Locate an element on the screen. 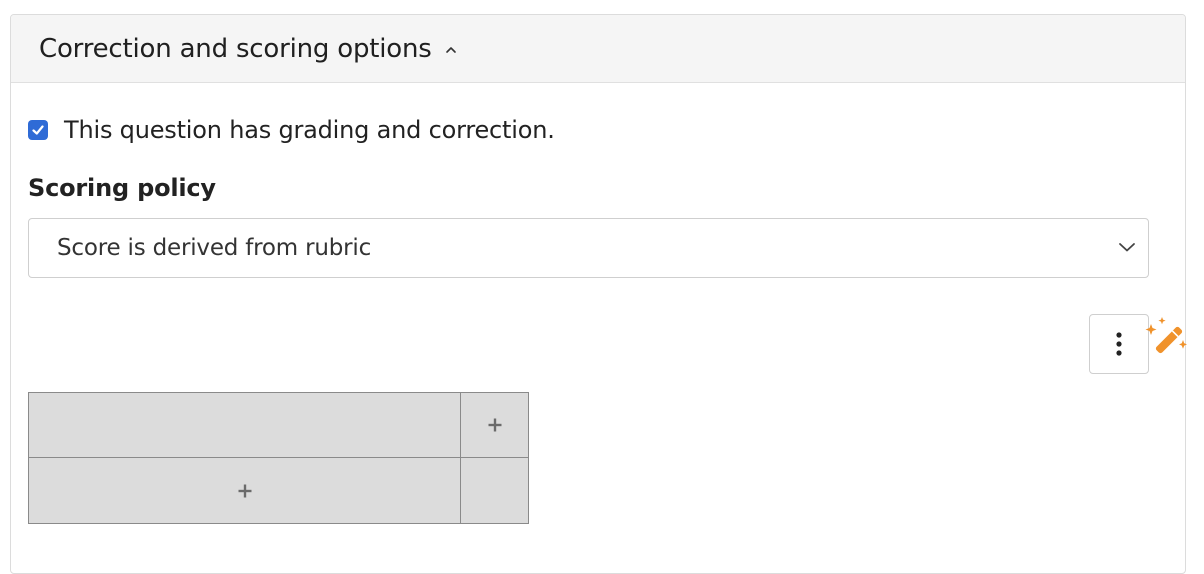 The image size is (1204, 574). chevron-down-icon is located at coordinates (1127, 247).